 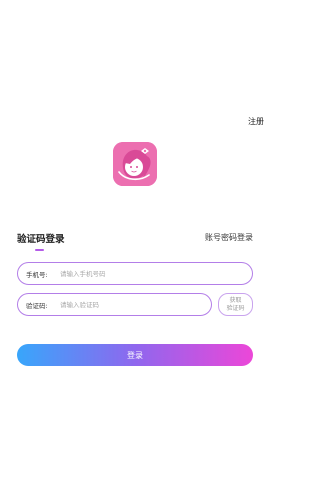 I want to click on phone-input, so click(x=135, y=273).